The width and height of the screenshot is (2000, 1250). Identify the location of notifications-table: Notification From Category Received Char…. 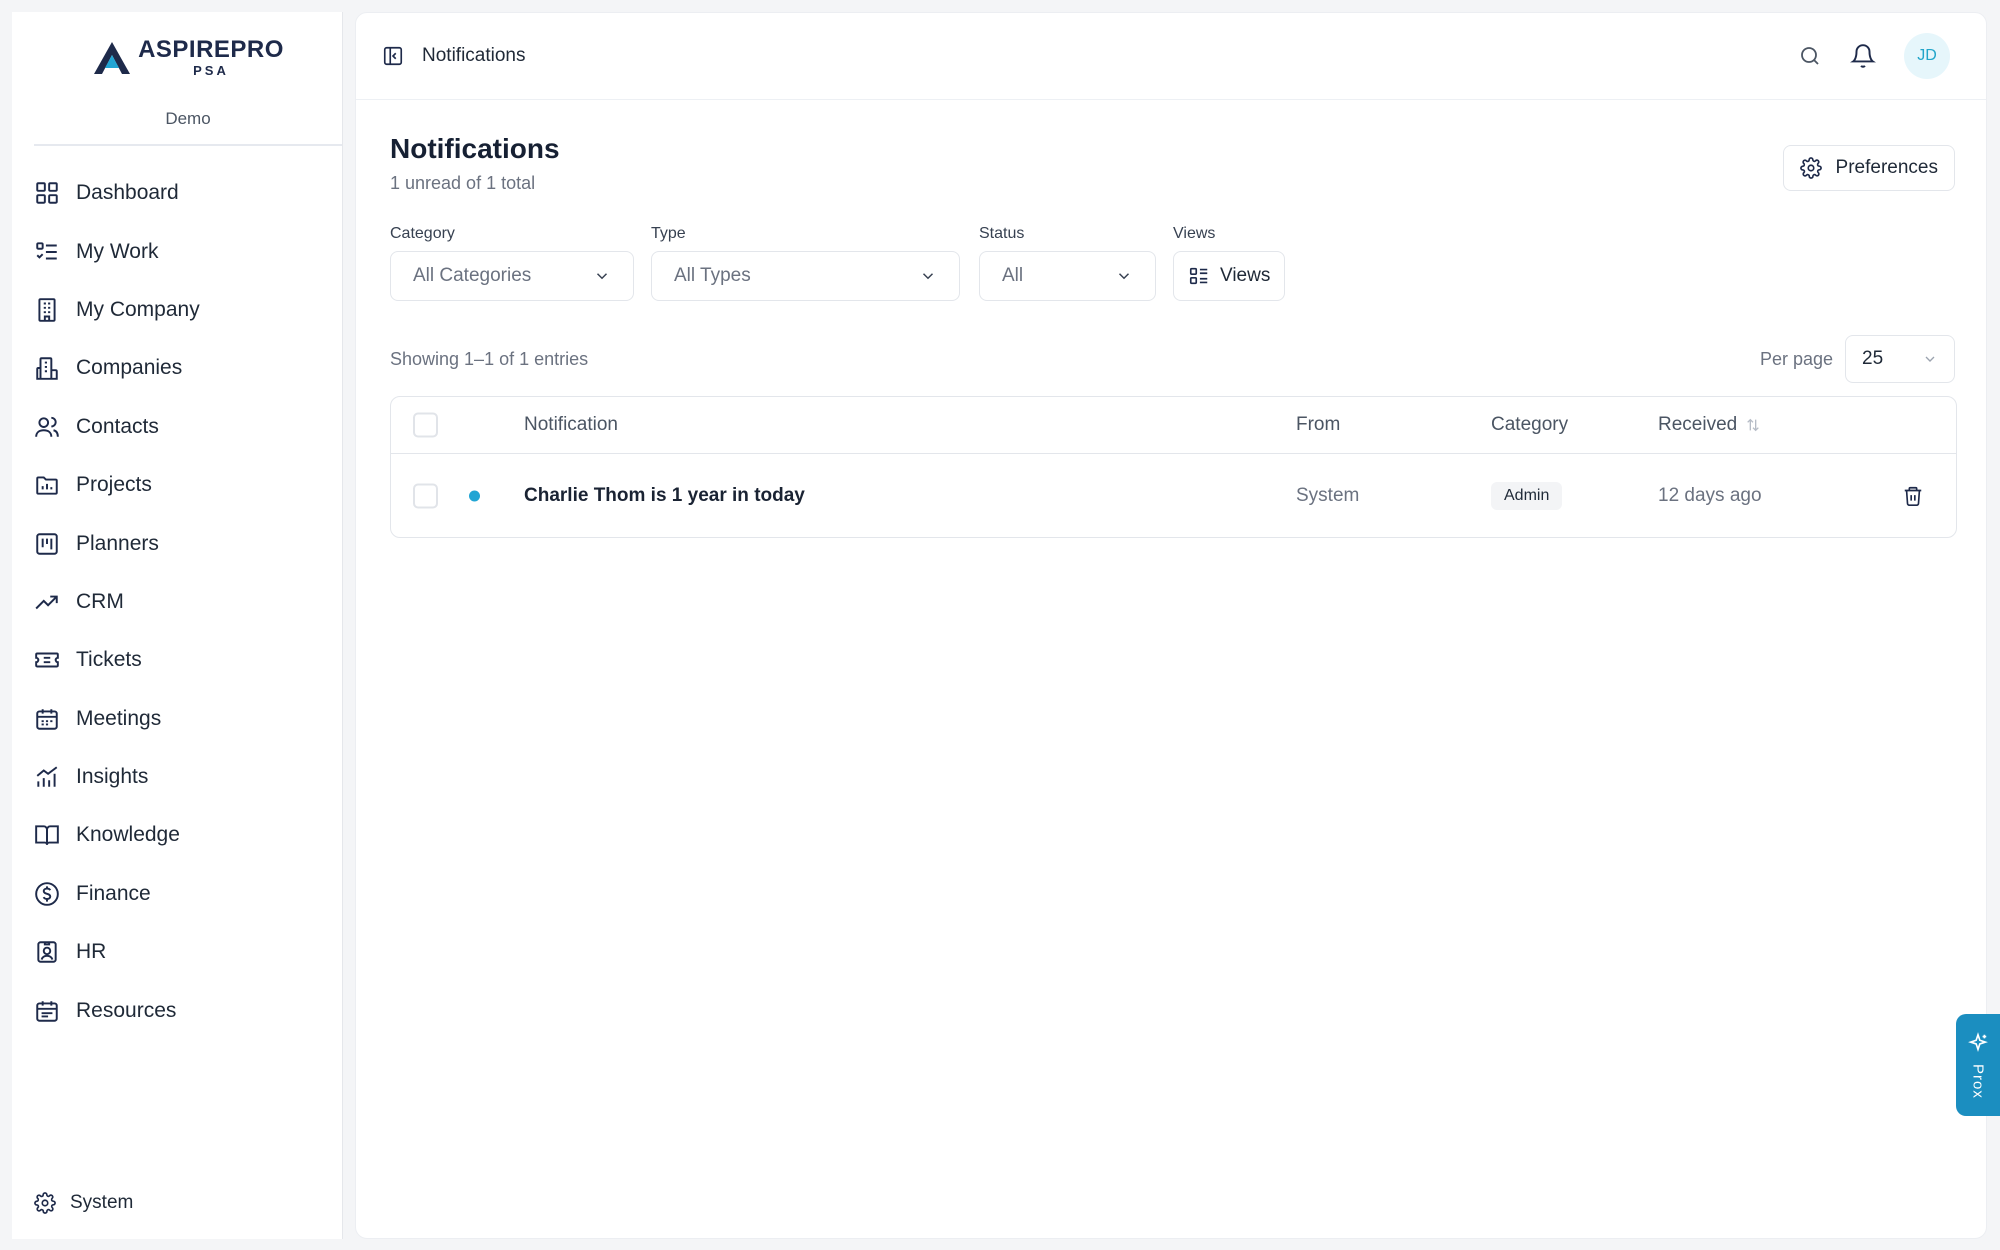
(1173, 467).